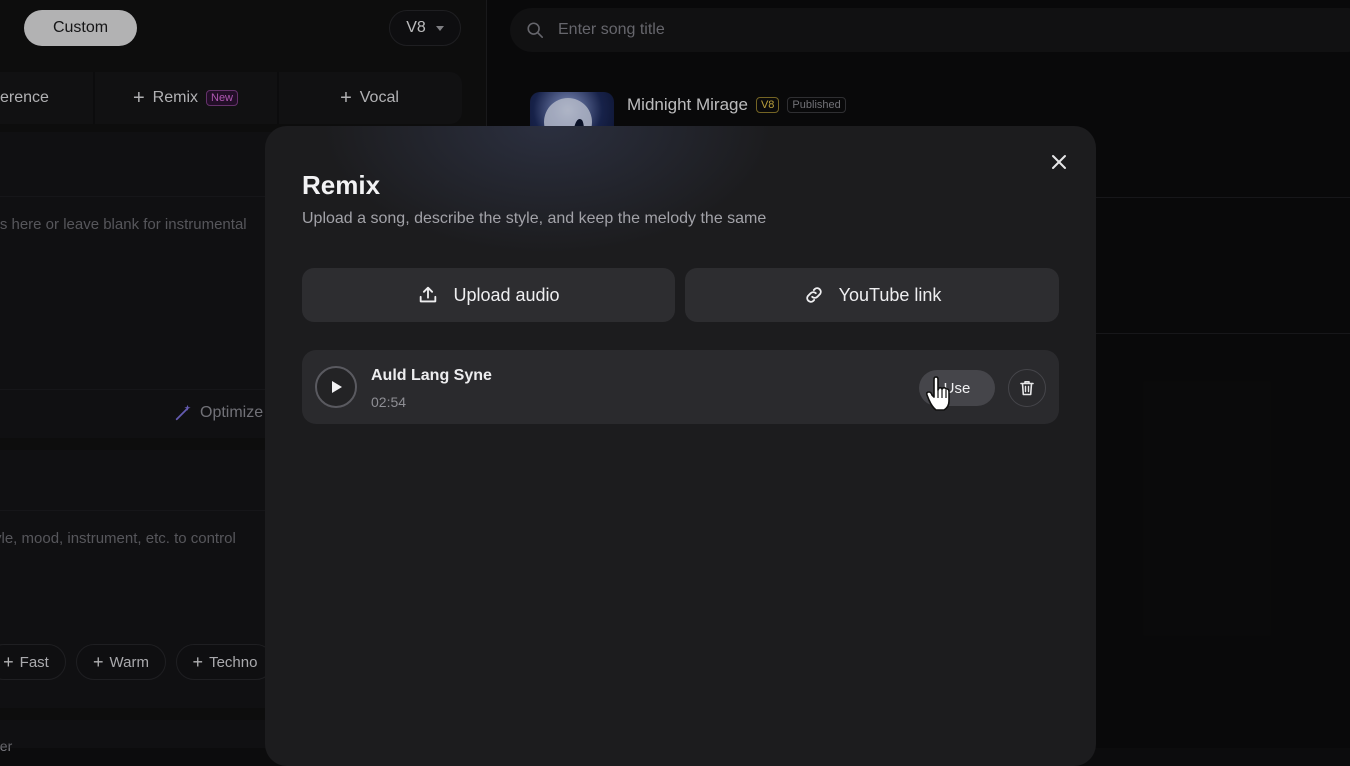 The image size is (1350, 766). I want to click on delete-track-button, so click(1027, 388).